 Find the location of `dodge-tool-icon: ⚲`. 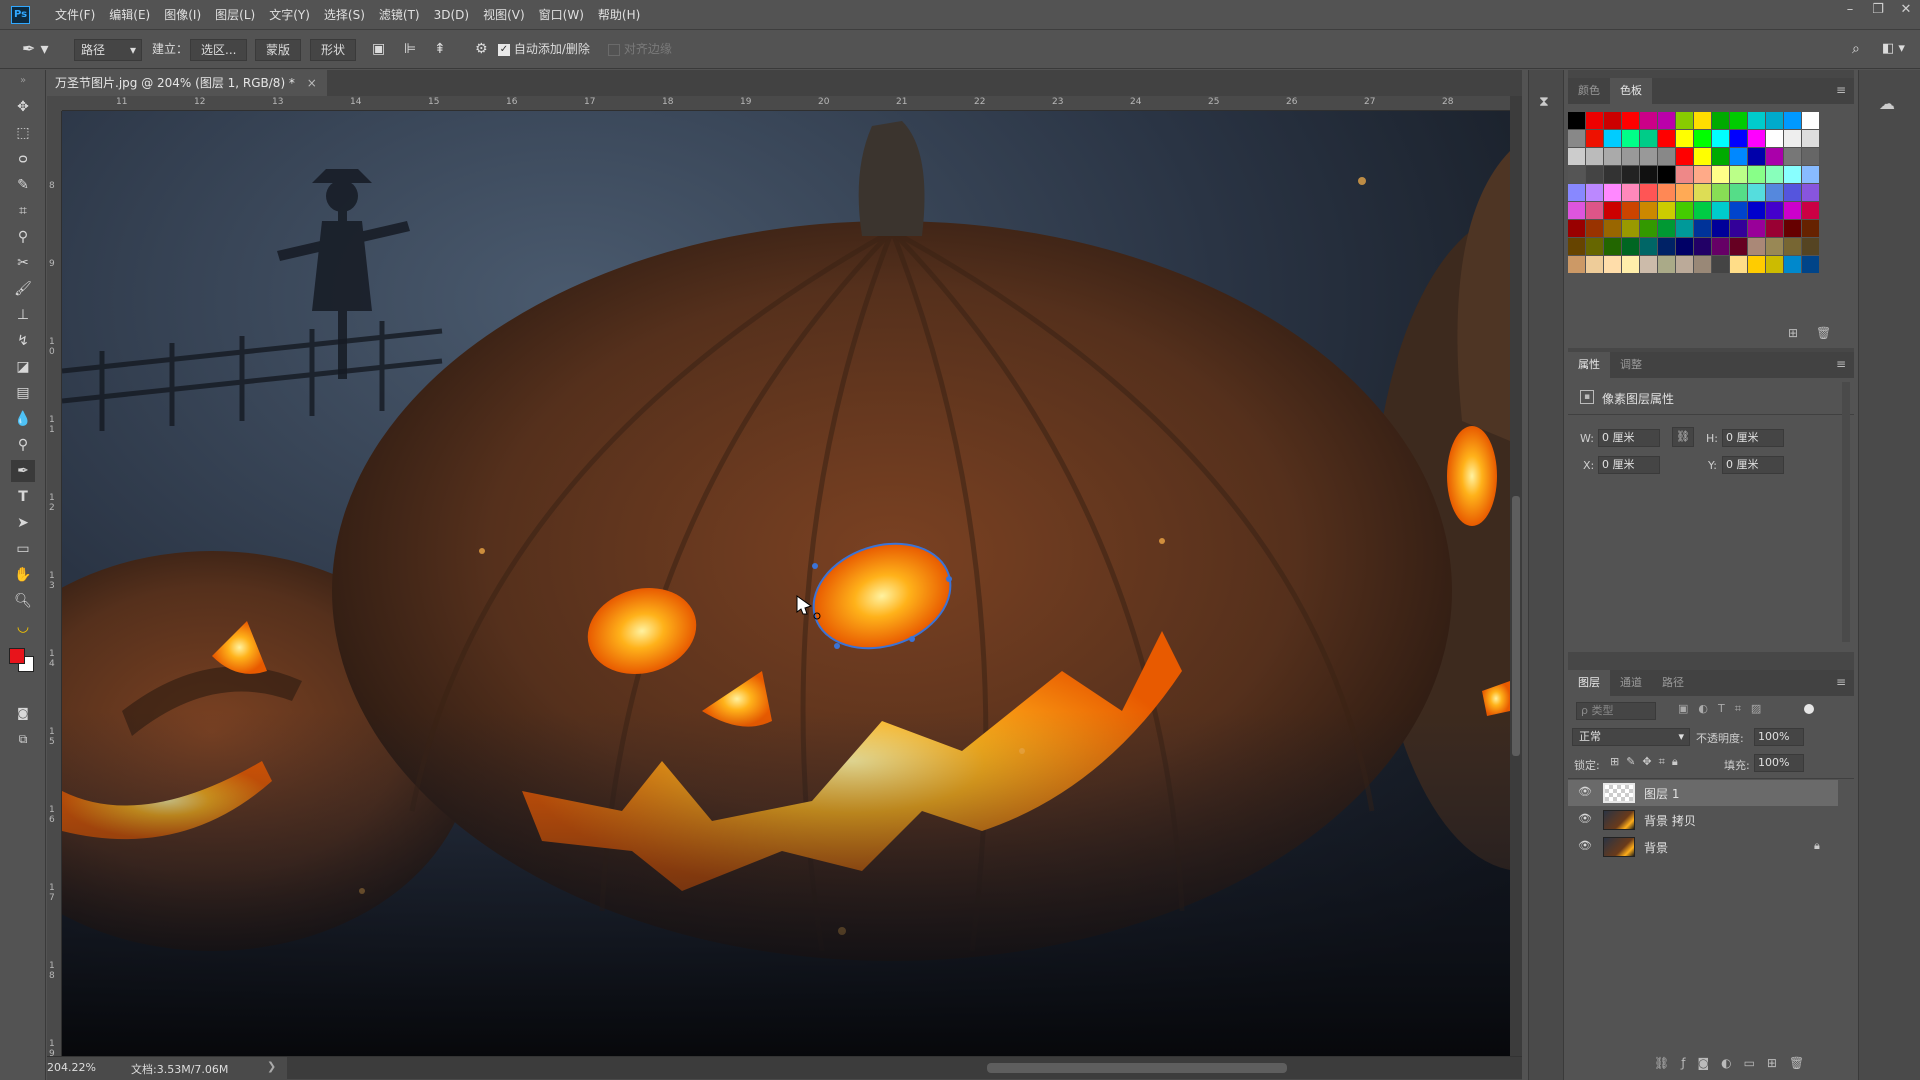

dodge-tool-icon: ⚲ is located at coordinates (23, 445).